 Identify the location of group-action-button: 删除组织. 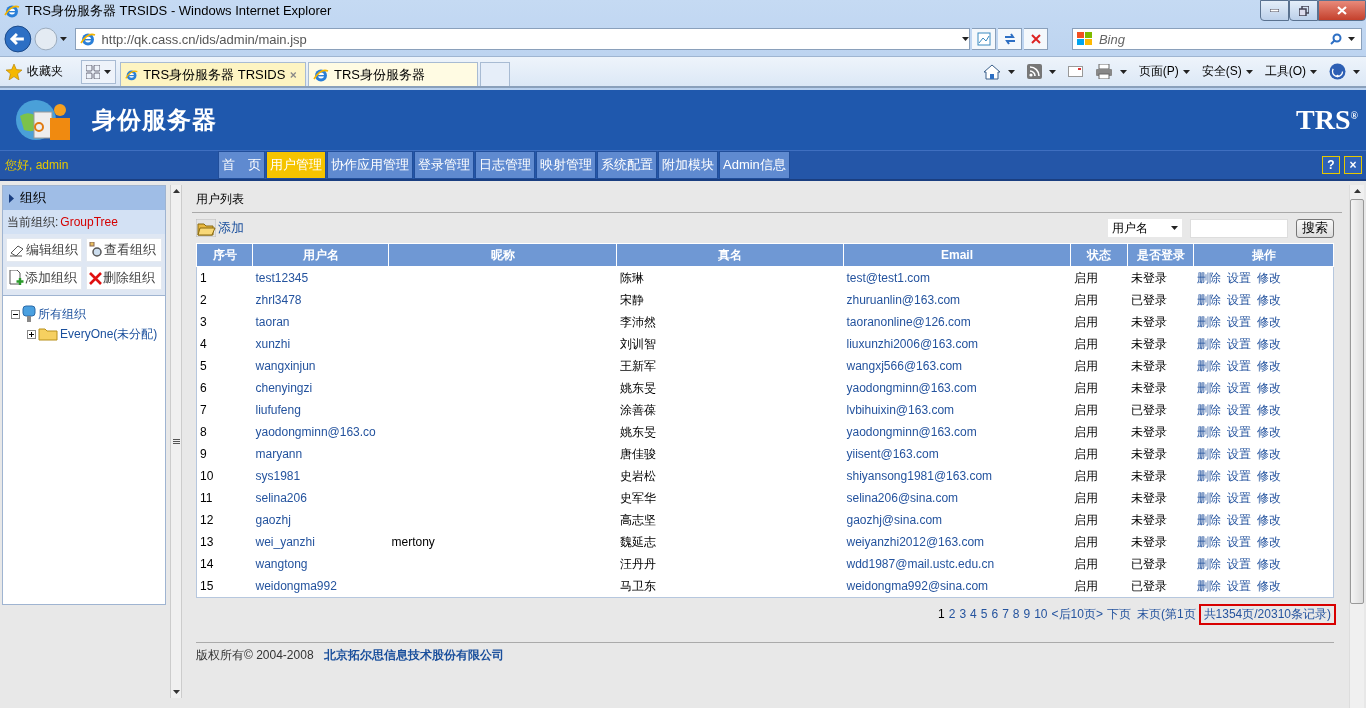
(124, 278).